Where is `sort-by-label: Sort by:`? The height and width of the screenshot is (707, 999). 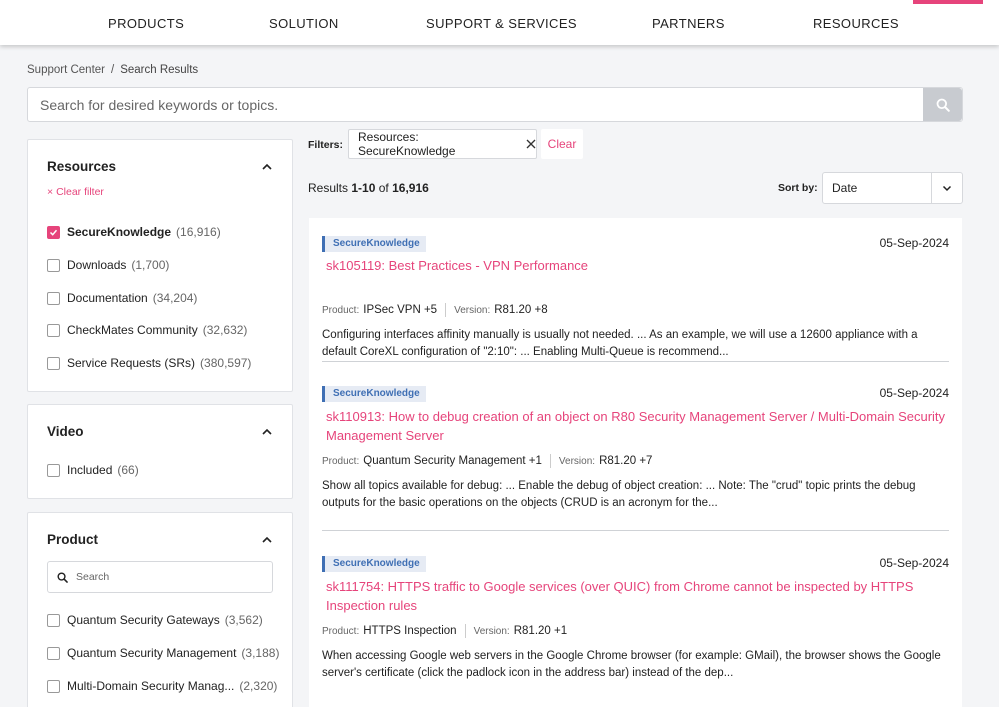 sort-by-label: Sort by: is located at coordinates (798, 188).